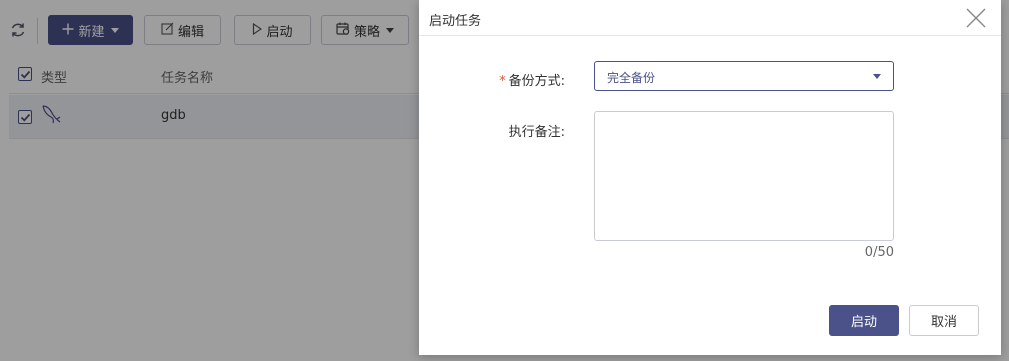 This screenshot has width=1009, height=361. What do you see at coordinates (944, 320) in the screenshot?
I see `cancel-button: 取消` at bounding box center [944, 320].